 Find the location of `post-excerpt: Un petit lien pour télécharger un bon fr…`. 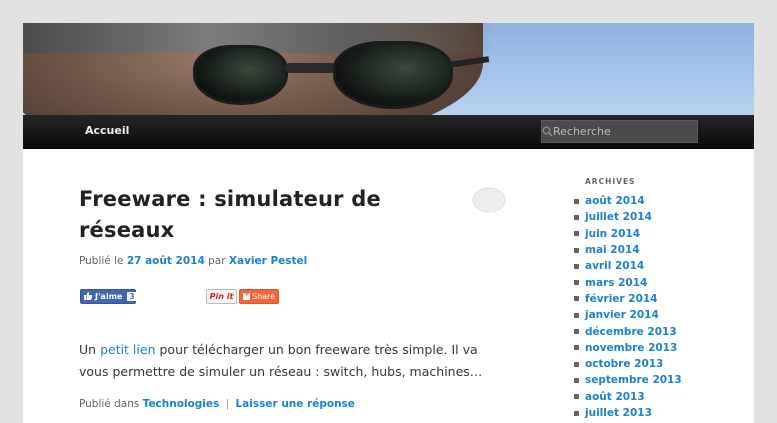

post-excerpt: Un petit lien pour télécharger un bon fr… is located at coordinates (281, 360).